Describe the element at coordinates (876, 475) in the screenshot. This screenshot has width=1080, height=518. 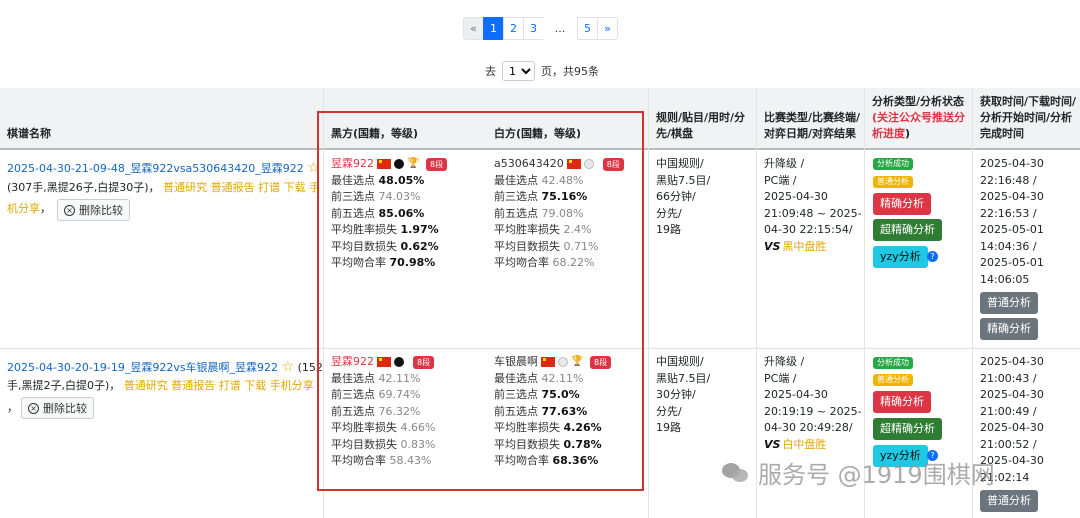
I see `watermark-text: 服务号 @1919围棋网` at that location.